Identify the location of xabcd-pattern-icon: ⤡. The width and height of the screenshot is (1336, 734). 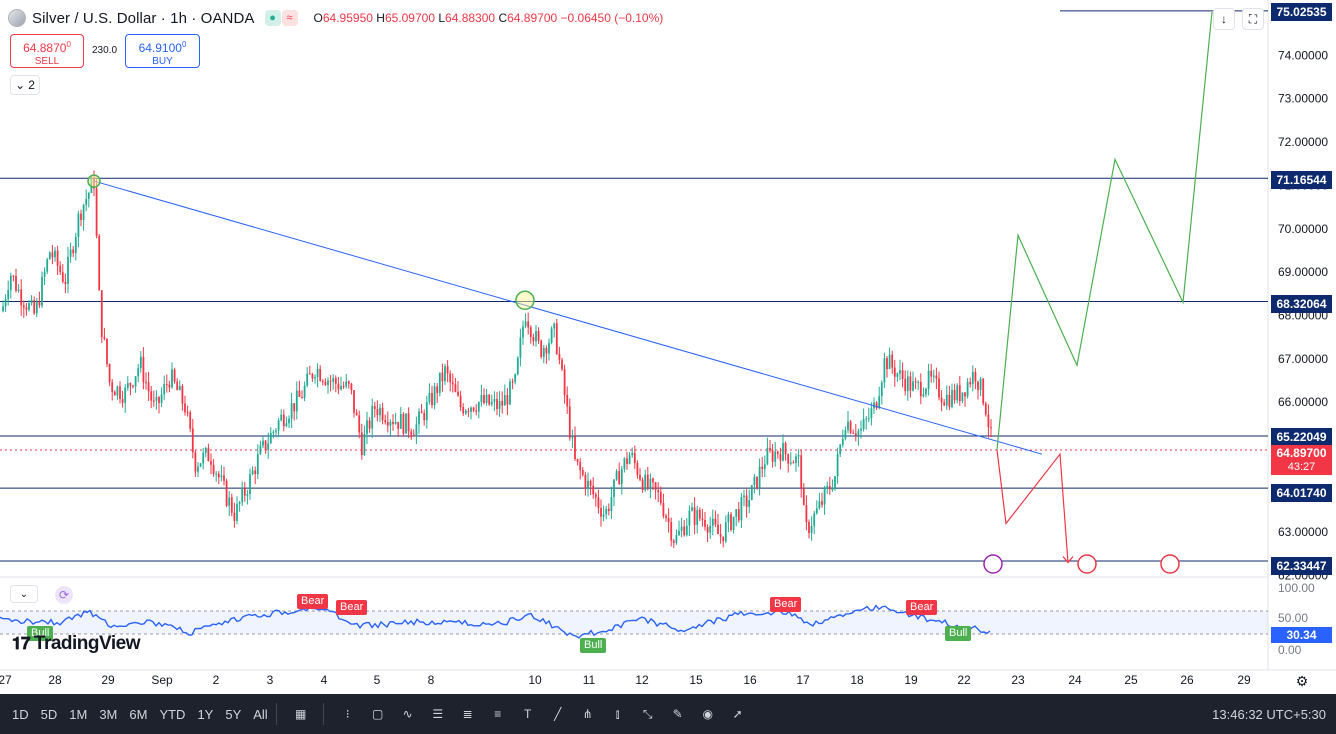
(648, 714).